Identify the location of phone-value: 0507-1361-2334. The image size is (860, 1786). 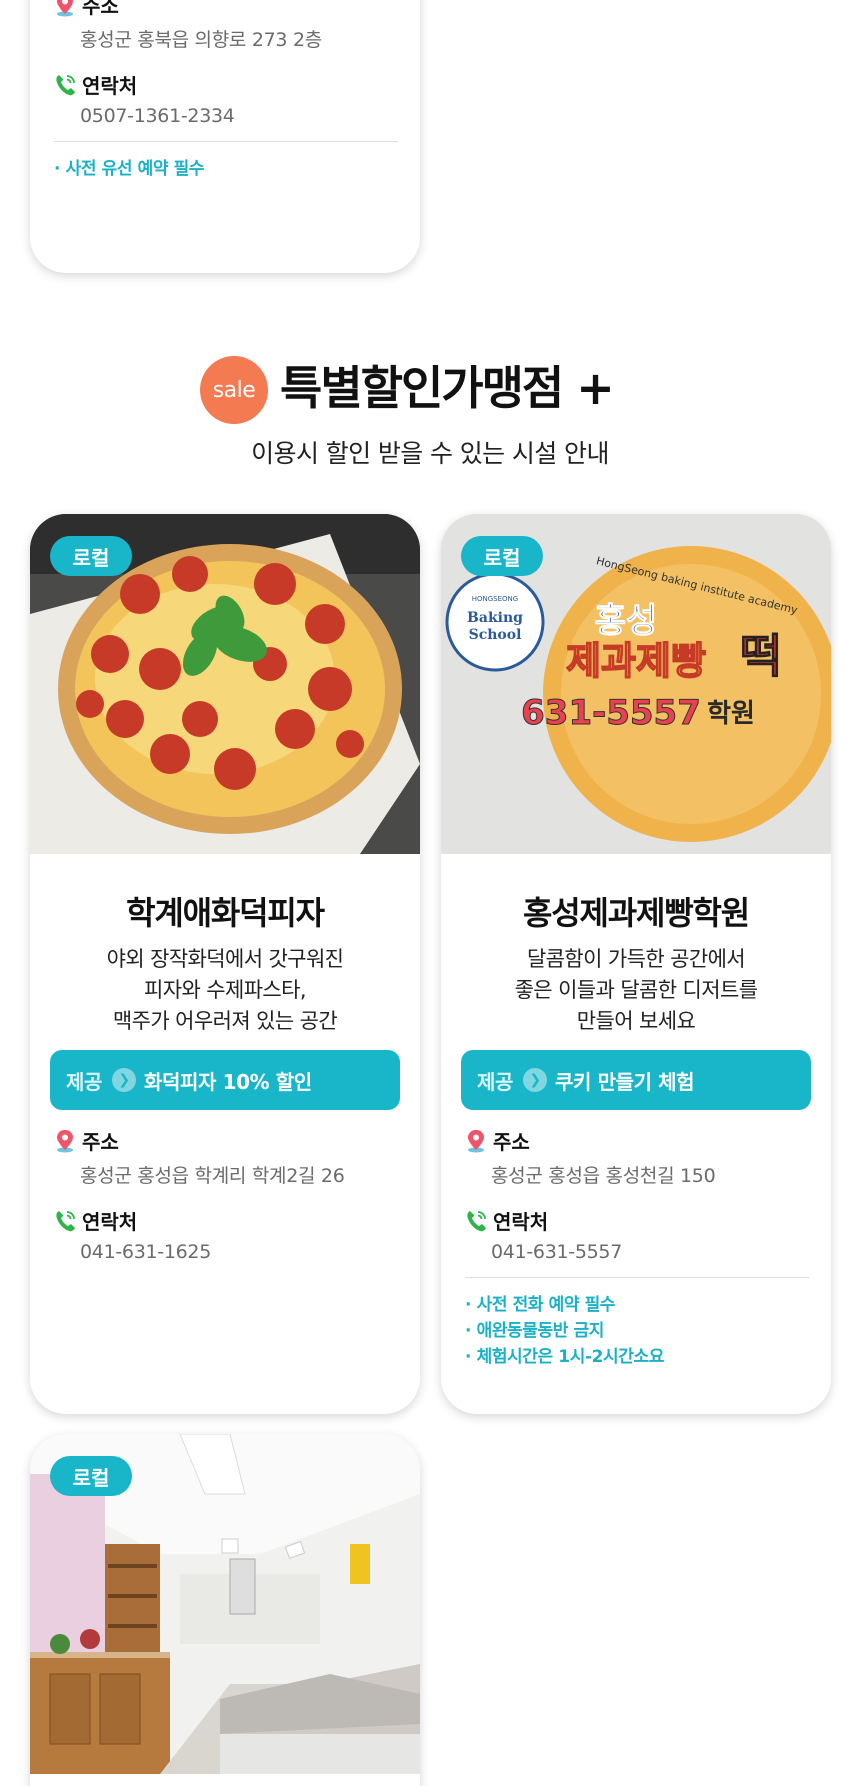
(239, 116).